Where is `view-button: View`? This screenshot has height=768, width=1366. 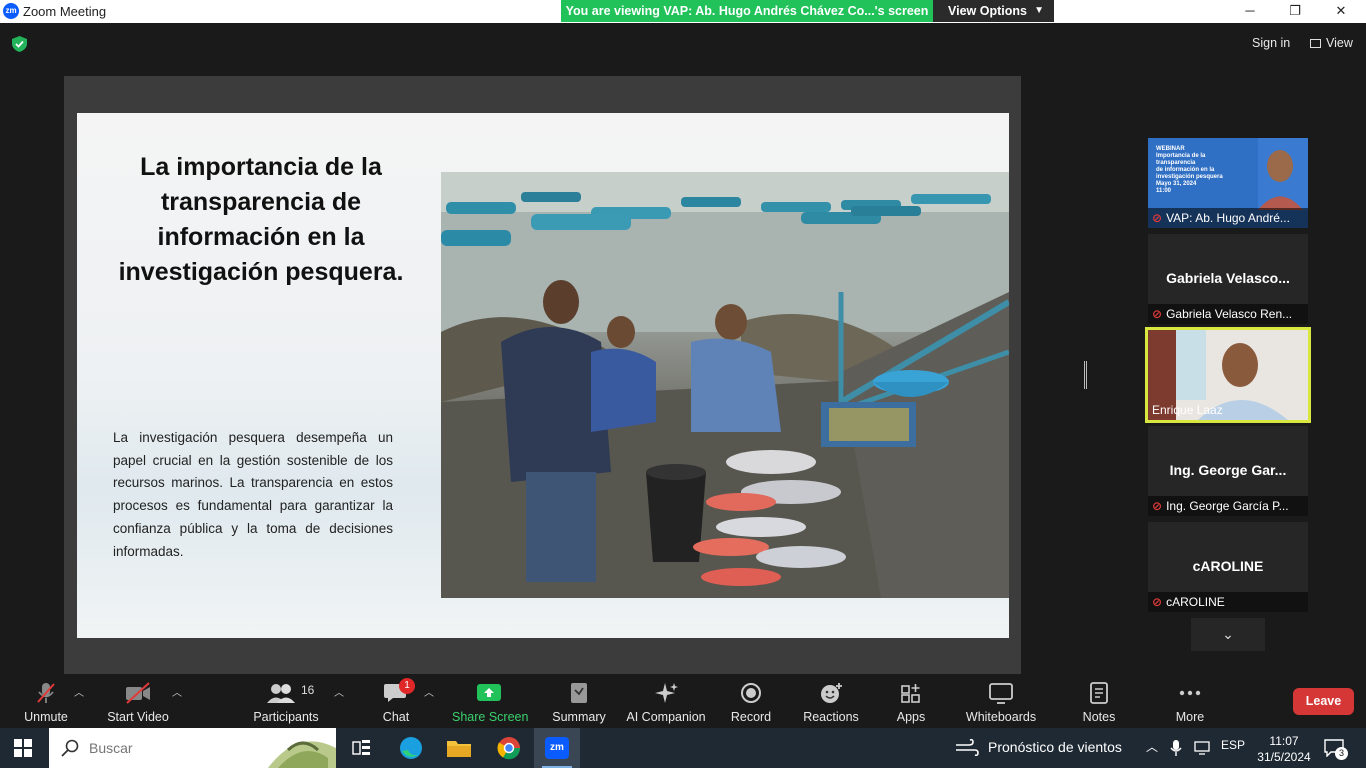
view-button: View is located at coordinates (1331, 43).